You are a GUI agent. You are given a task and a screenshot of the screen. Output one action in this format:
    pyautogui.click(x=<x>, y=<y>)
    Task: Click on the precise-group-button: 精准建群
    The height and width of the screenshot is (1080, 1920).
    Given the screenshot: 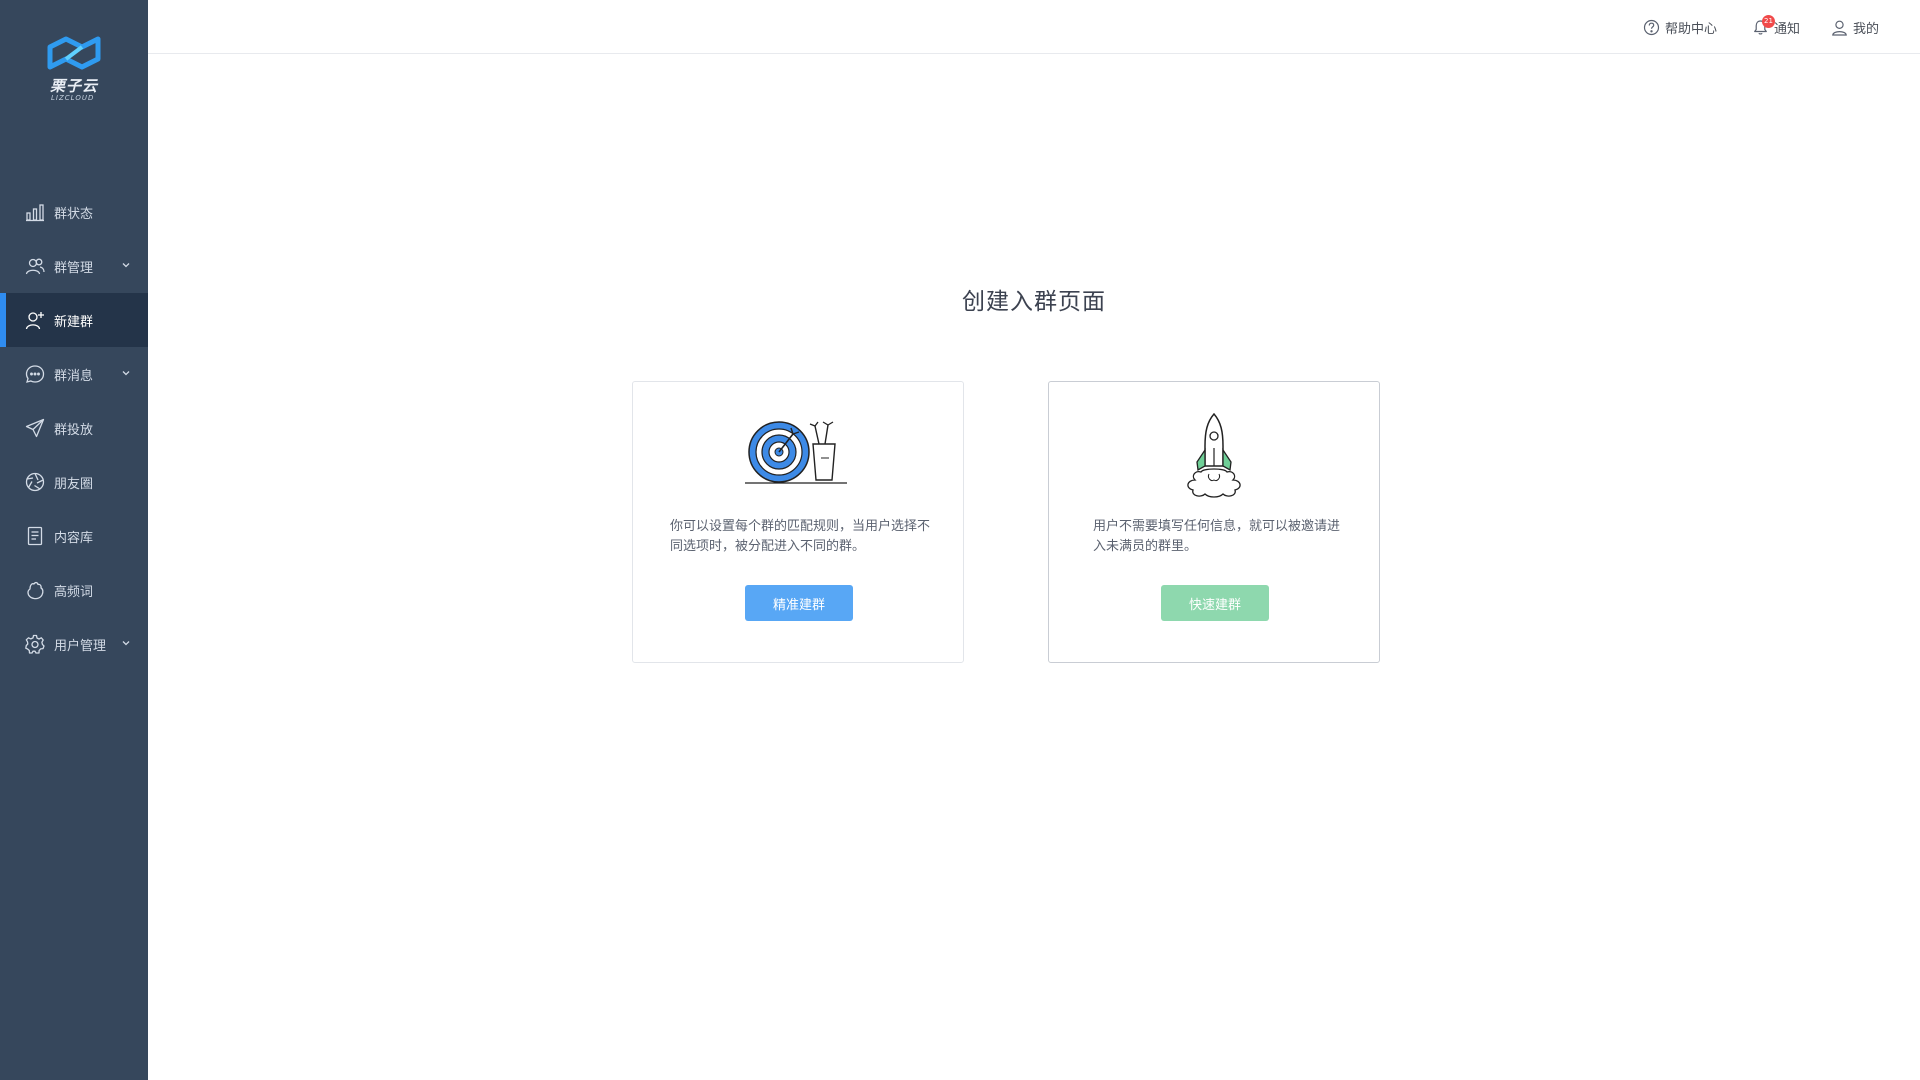 What is the action you would take?
    pyautogui.click(x=799, y=603)
    